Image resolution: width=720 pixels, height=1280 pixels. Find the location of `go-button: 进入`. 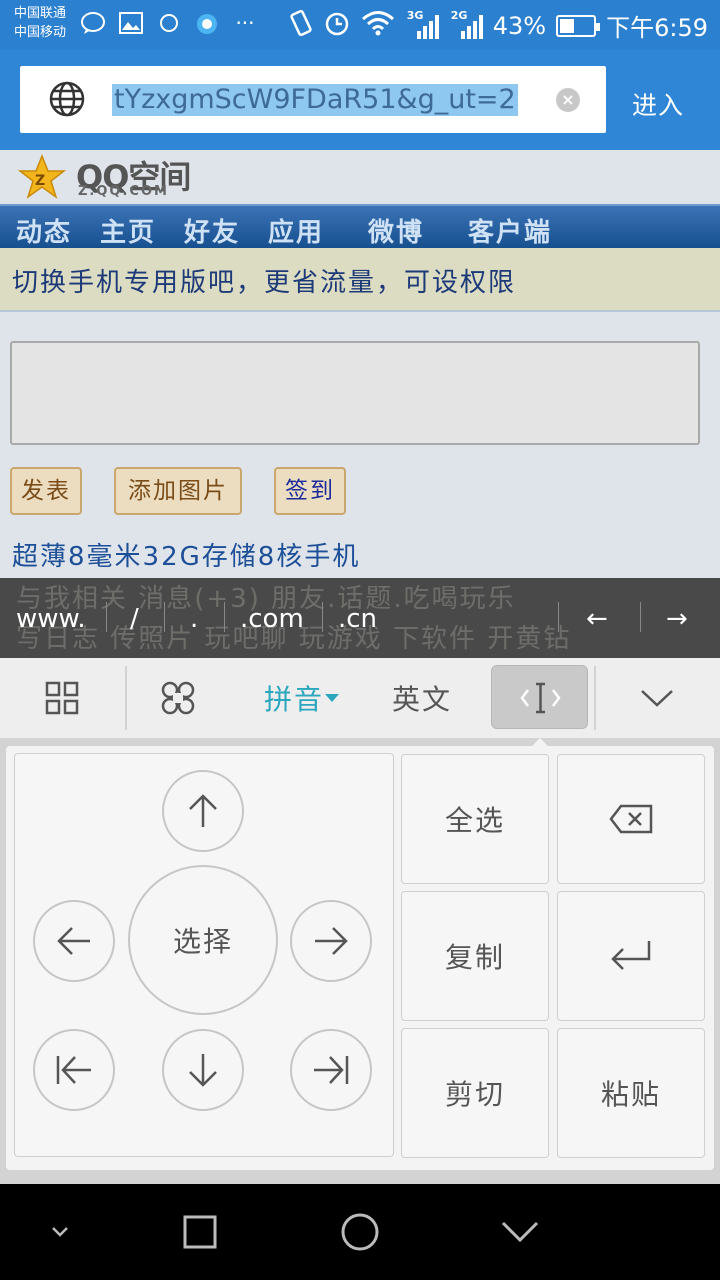

go-button: 进入 is located at coordinates (658, 104).